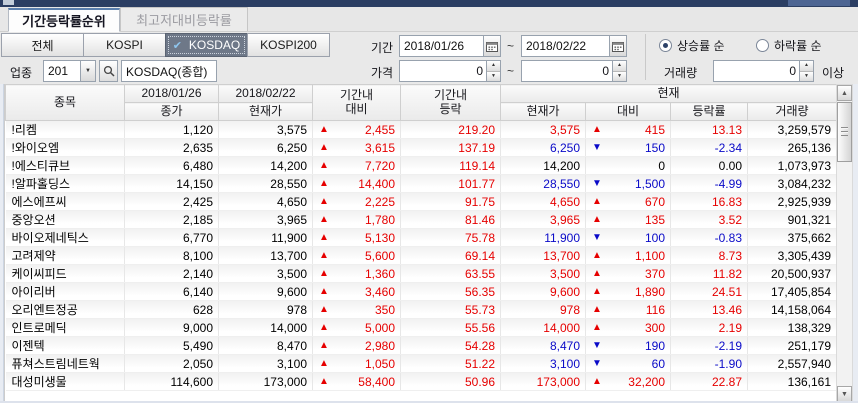 This screenshot has width=858, height=403. Describe the element at coordinates (206, 45) in the screenshot. I see `market-kosdaq-button: ✔ KOSDAQ` at that location.